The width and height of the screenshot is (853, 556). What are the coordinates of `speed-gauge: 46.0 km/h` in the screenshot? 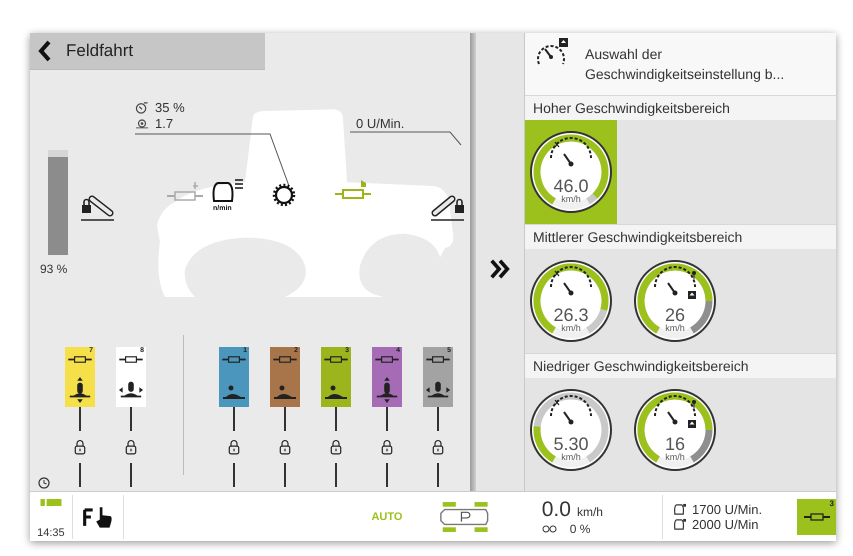 It's located at (571, 172).